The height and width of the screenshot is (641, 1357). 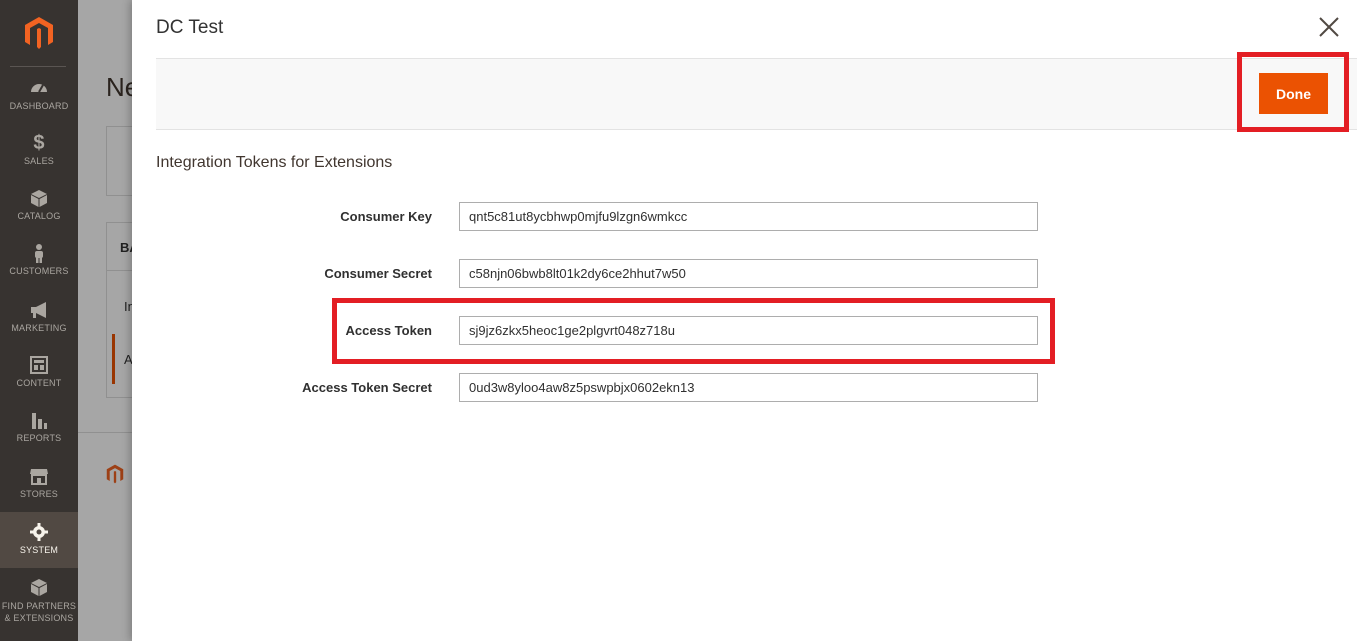 I want to click on dollar-icon: $, so click(x=39, y=143).